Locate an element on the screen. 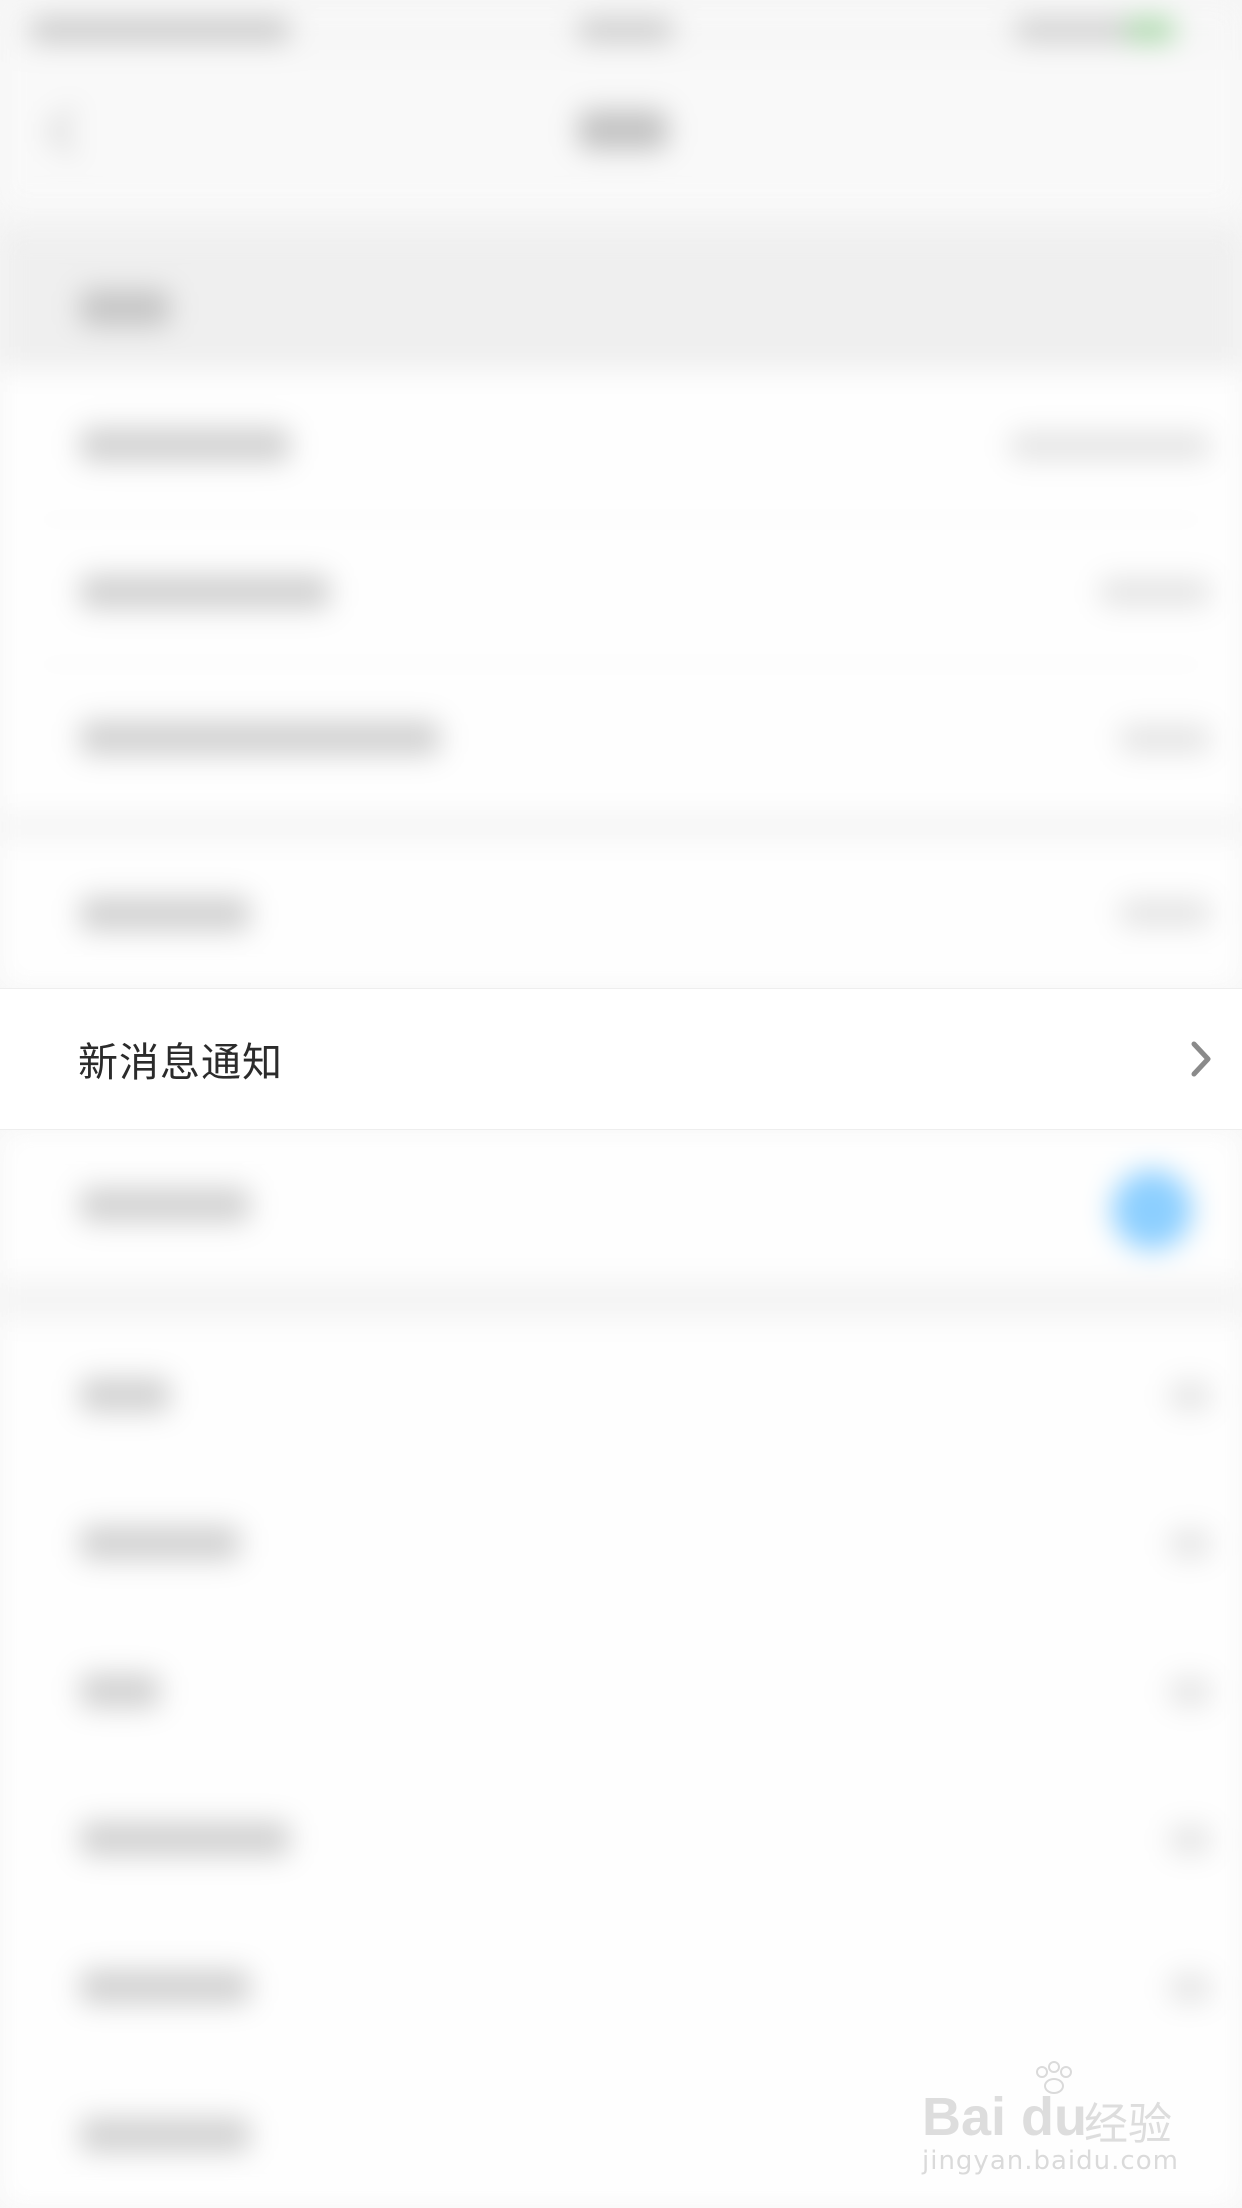 The width and height of the screenshot is (1242, 2208). watermark-brand: Bai du is located at coordinates (1005, 2117).